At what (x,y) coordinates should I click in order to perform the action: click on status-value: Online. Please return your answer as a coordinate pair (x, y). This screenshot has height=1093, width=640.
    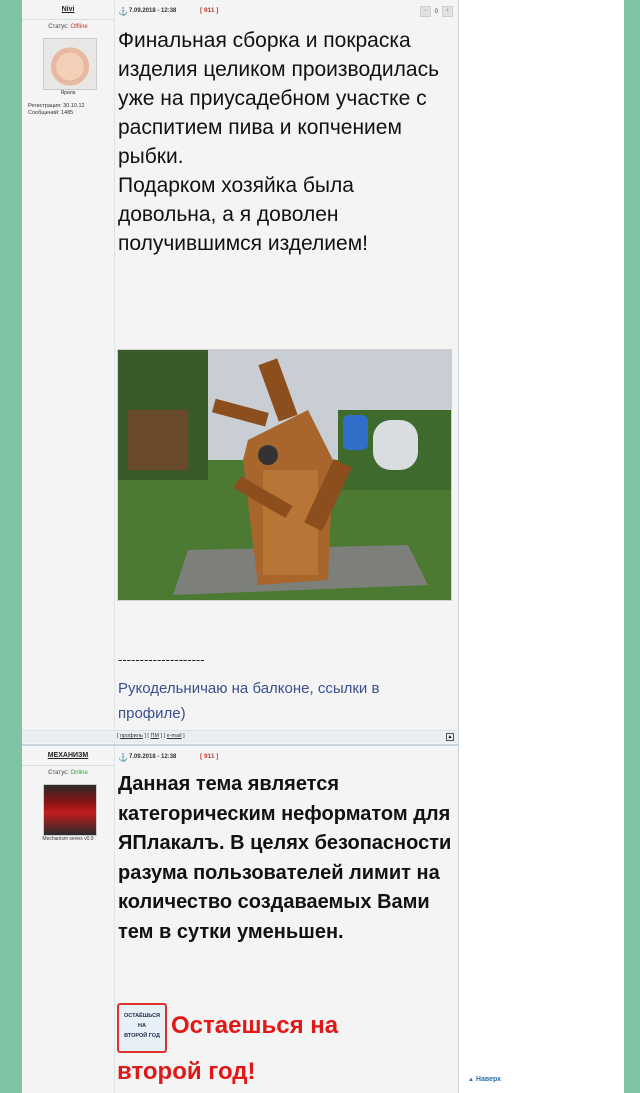
    Looking at the image, I should click on (79, 773).